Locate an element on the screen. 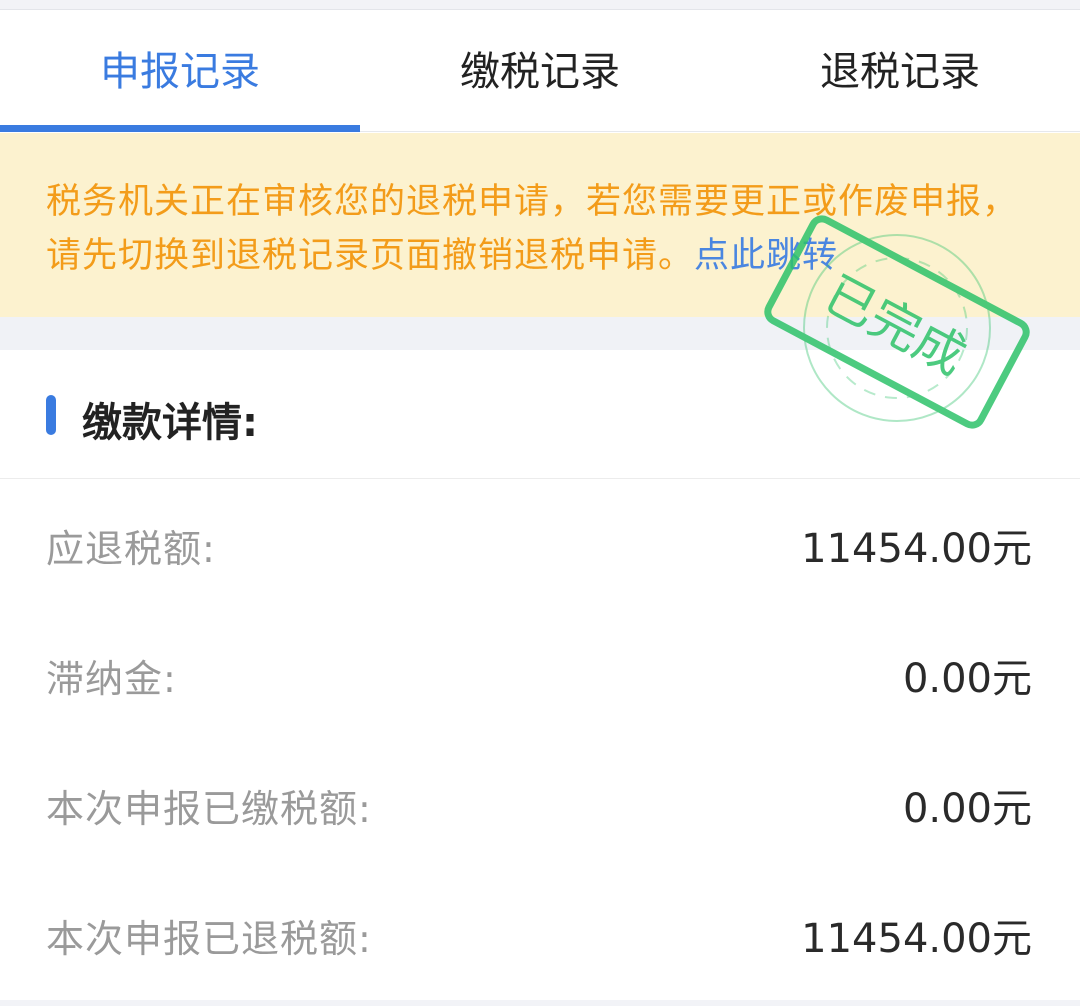  tab-refund-records: 退税记录 is located at coordinates (900, 71).